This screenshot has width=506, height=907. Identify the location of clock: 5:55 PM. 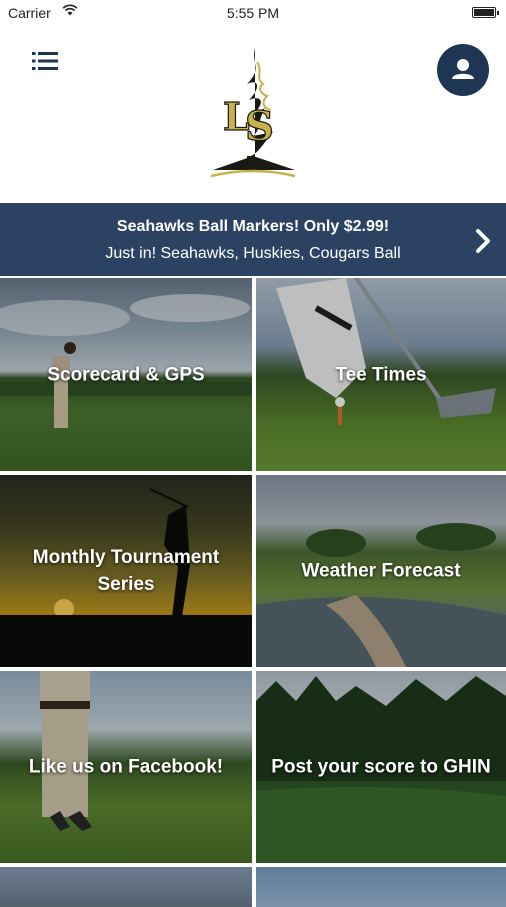
(253, 13).